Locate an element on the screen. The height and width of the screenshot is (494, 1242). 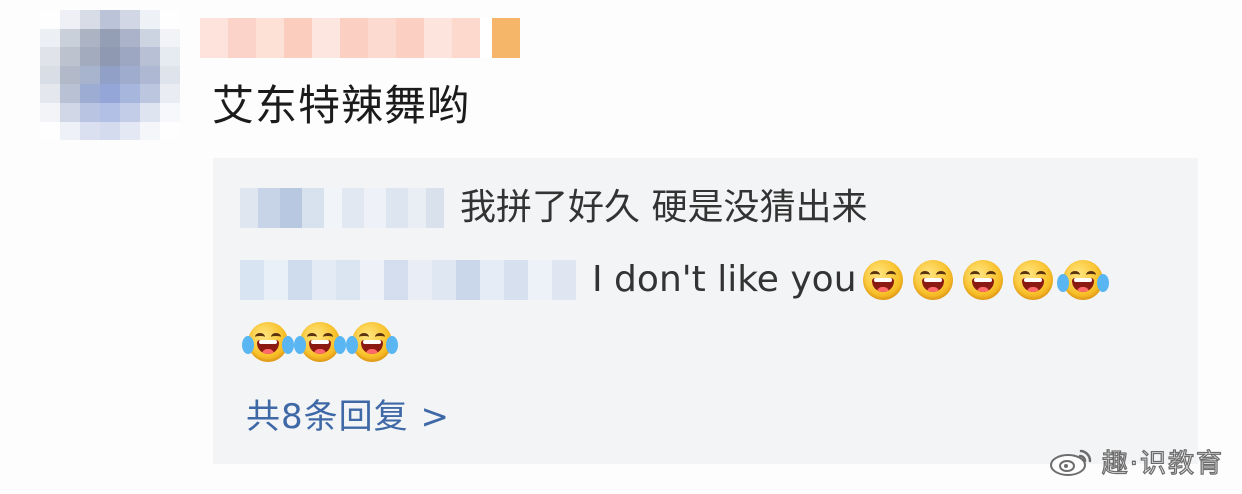
reply-item: I don't like you is located at coordinates (674, 280).